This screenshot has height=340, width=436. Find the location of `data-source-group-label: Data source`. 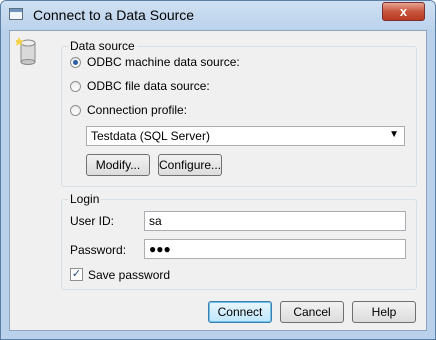

data-source-group-label: Data source is located at coordinates (102, 46).